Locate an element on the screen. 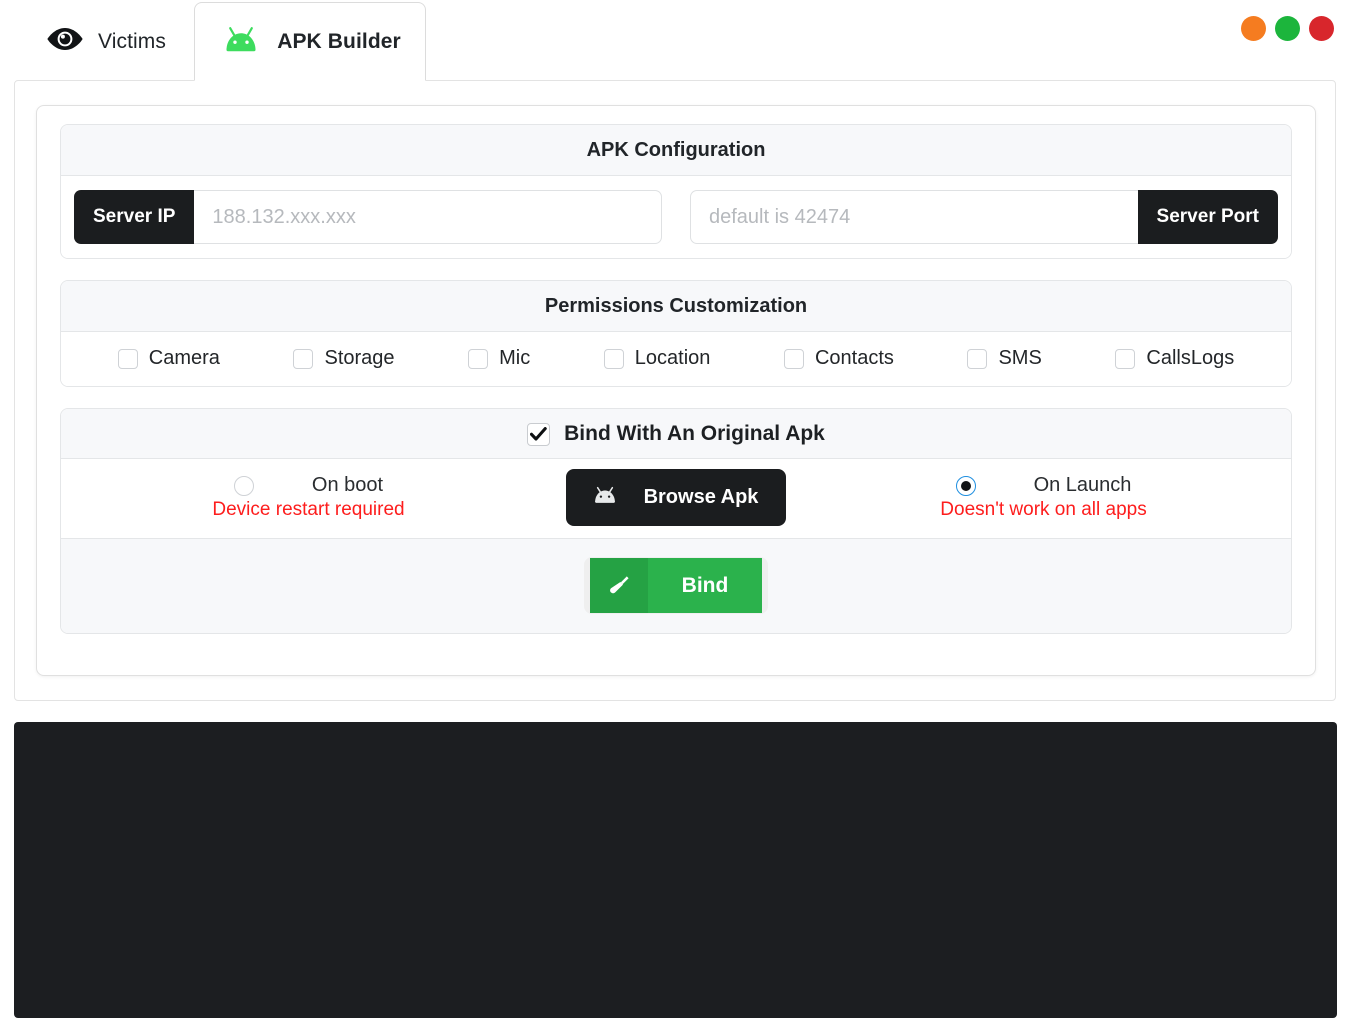 This screenshot has height=1035, width=1350. apk-configuration-panel: APK Configuration Server IP Server Port is located at coordinates (676, 191).